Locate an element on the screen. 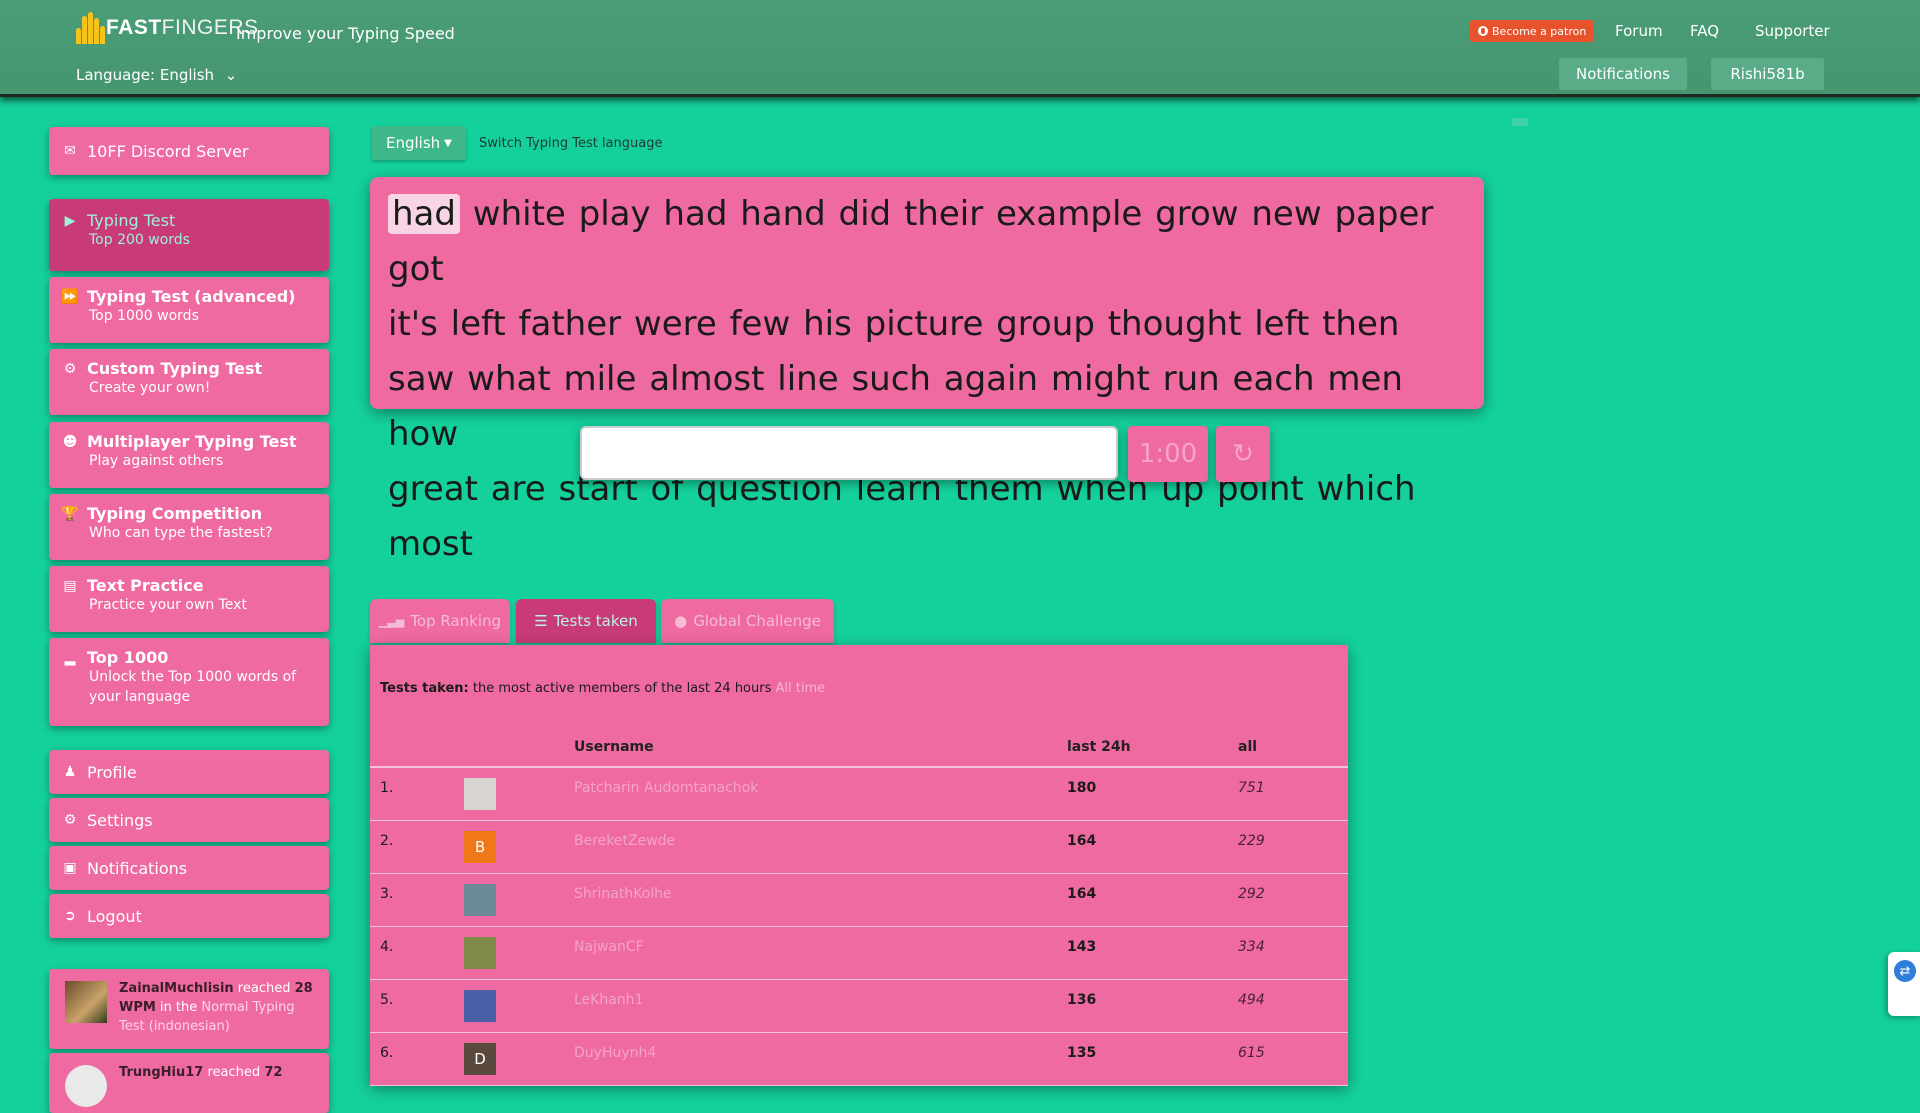  become-patron-button: Become a patron is located at coordinates (1532, 31).